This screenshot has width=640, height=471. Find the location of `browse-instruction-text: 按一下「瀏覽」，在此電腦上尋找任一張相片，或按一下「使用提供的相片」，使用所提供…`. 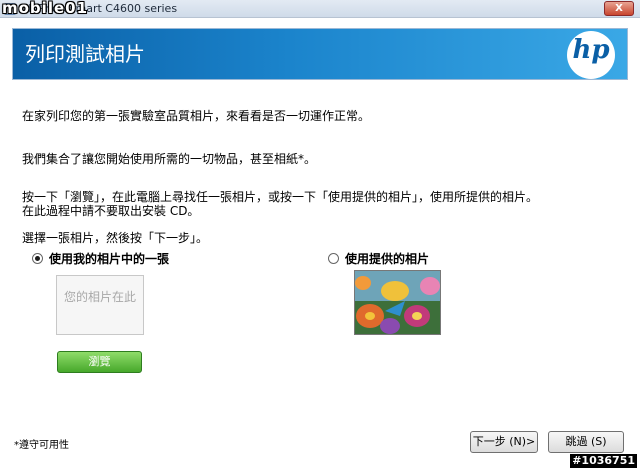

browse-instruction-text: 按一下「瀏覽」，在此電腦上尋找任一張相片，或按一下「使用提供的相片」，使用所提供… is located at coordinates (280, 197).